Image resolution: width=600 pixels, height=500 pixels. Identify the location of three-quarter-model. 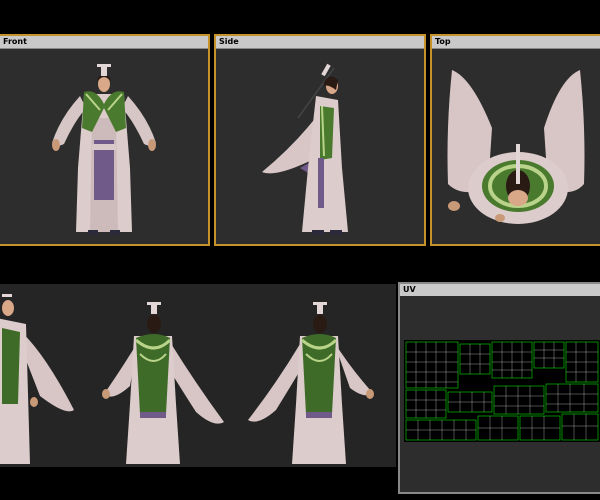
(37, 379).